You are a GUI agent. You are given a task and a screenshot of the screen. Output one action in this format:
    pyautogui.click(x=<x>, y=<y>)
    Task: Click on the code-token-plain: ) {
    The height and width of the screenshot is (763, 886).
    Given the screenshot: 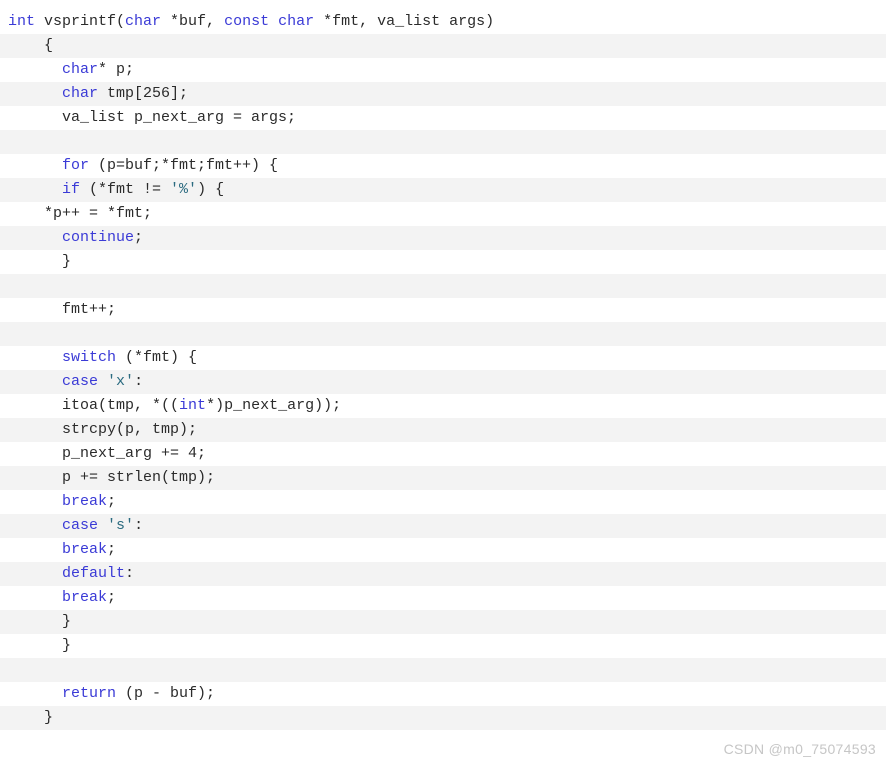 What is the action you would take?
    pyautogui.click(x=211, y=189)
    